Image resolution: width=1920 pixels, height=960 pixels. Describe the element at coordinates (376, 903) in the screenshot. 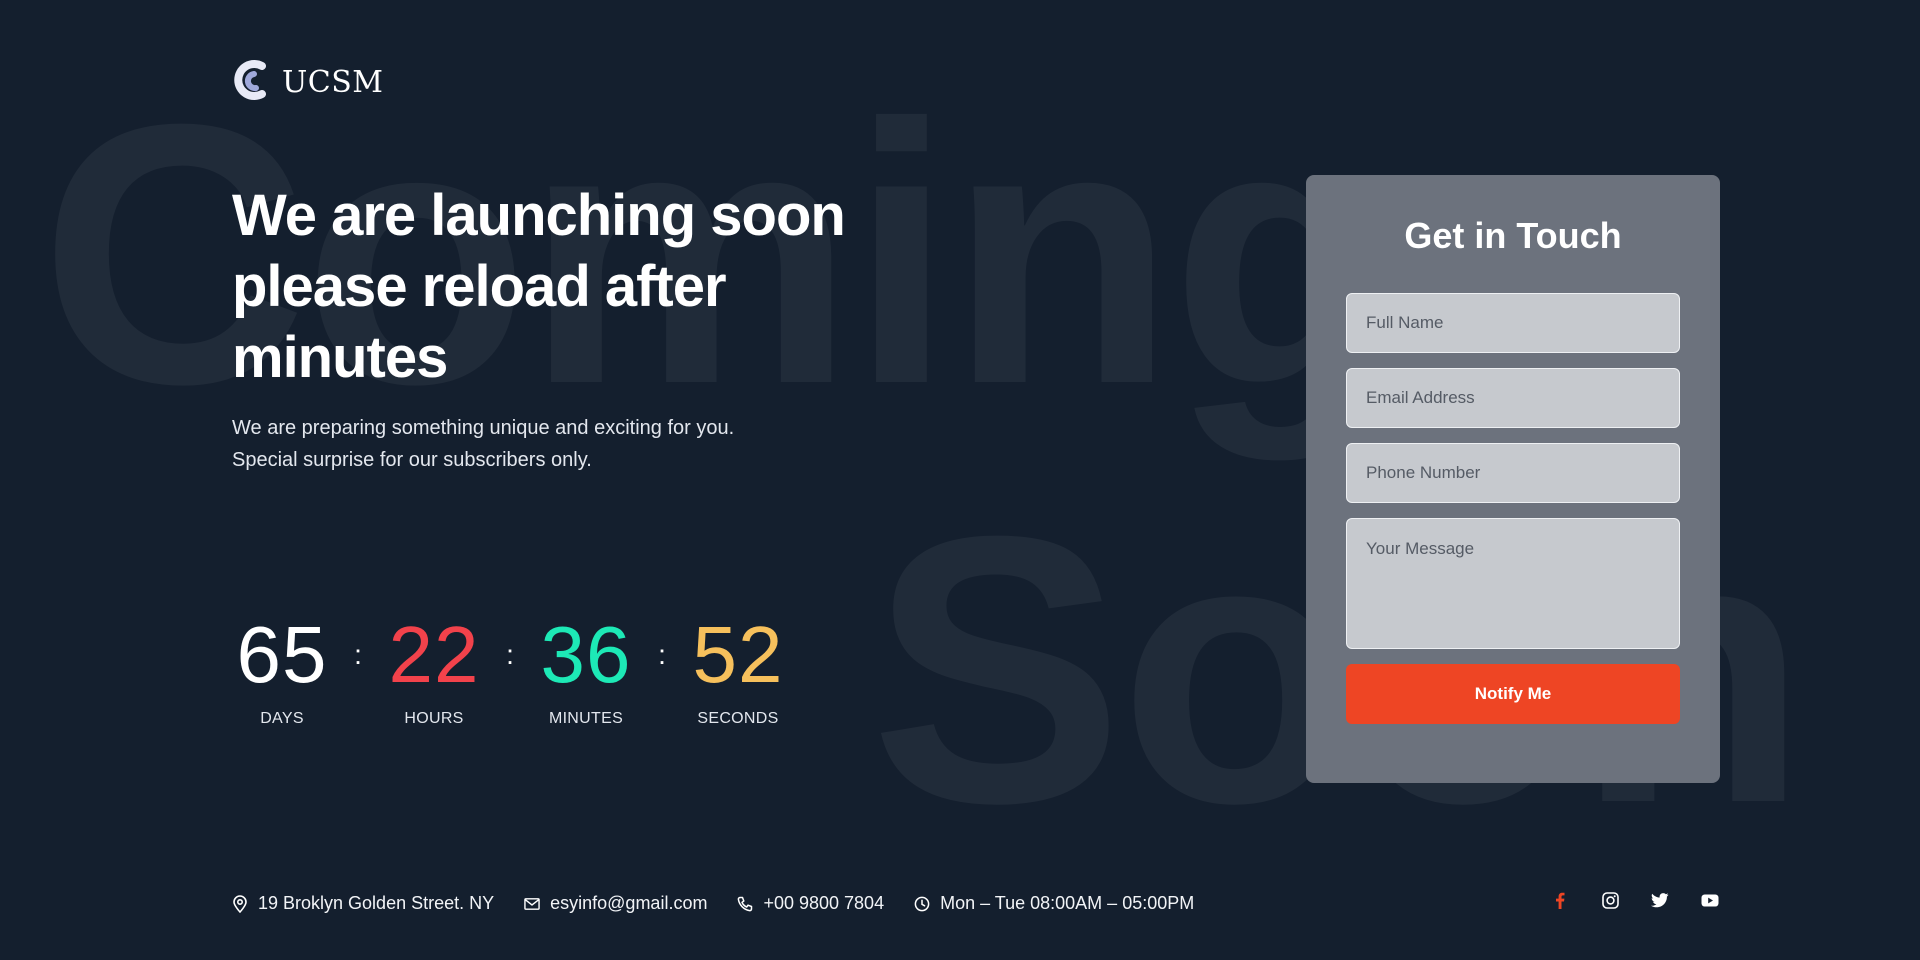

I see `footer-address-text: 19 Broklyn Golden Street. NY` at that location.